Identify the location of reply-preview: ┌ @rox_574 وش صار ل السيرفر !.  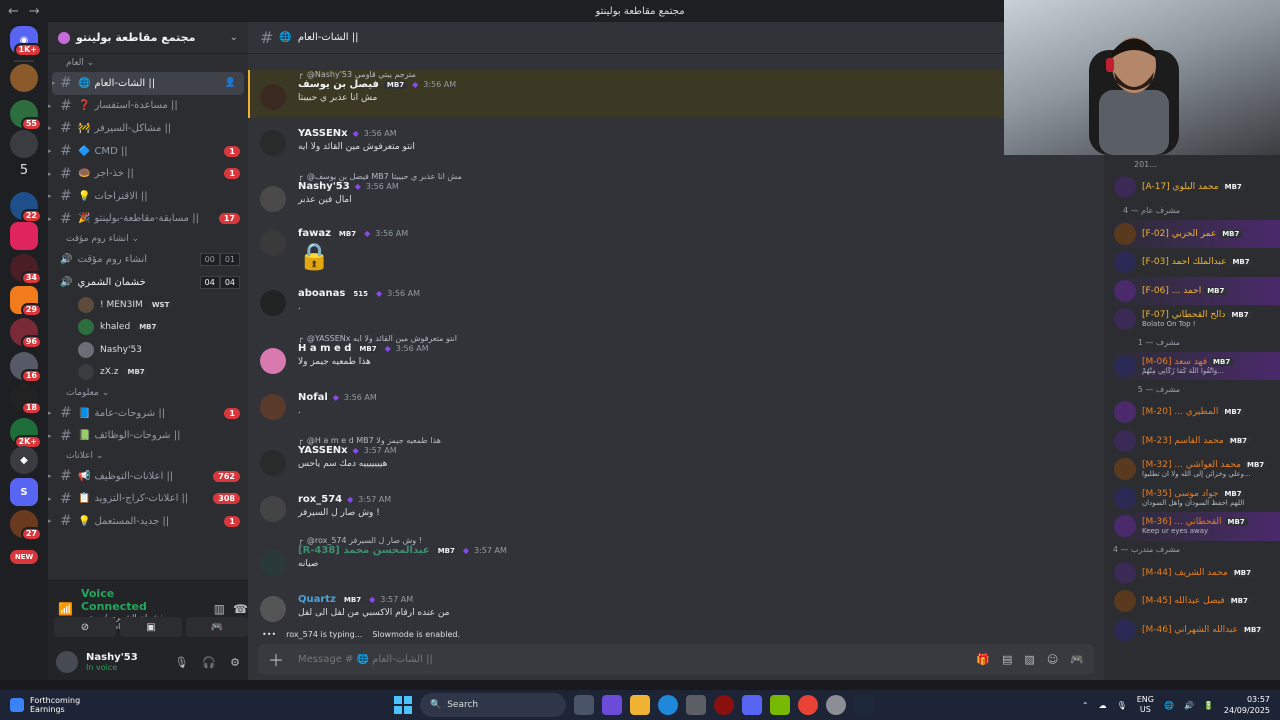
(651, 540).